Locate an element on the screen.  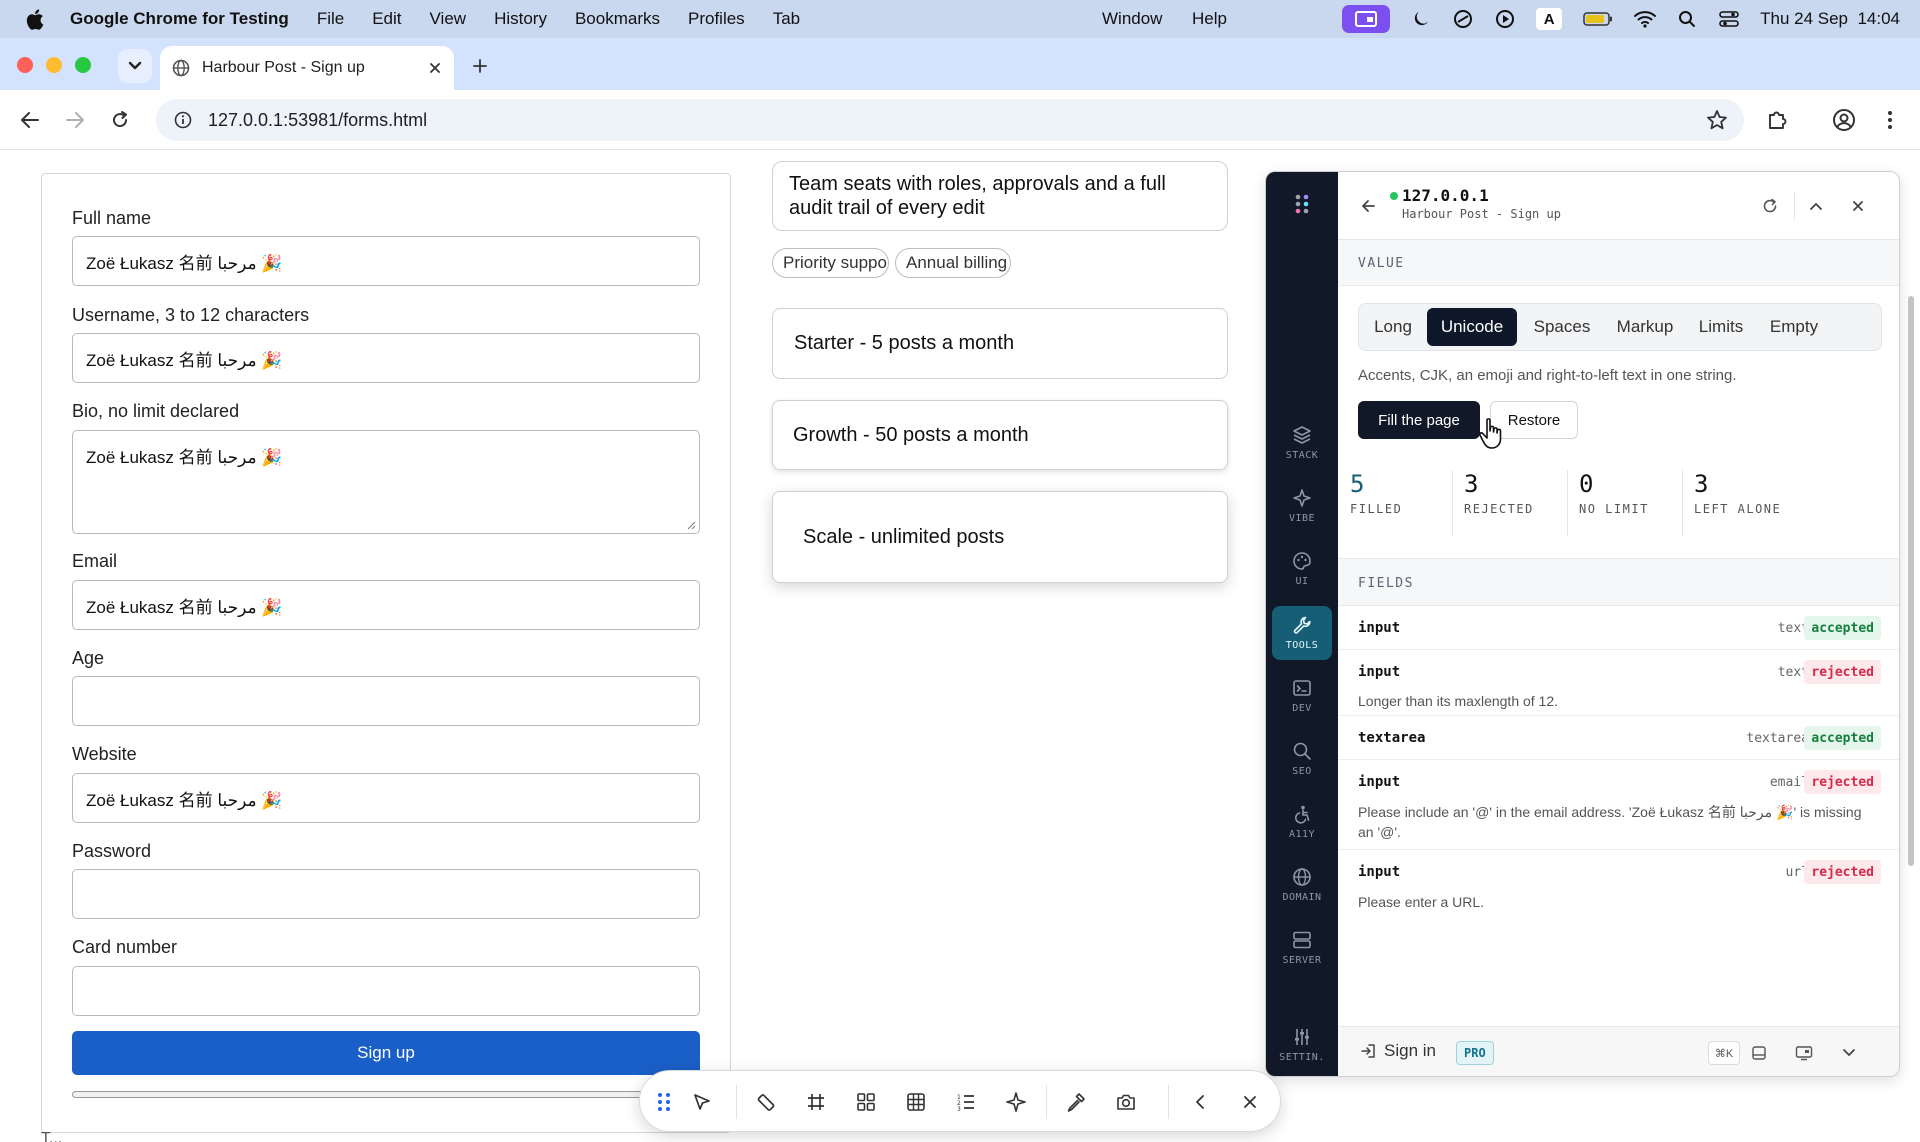
menu-file: File is located at coordinates (330, 19).